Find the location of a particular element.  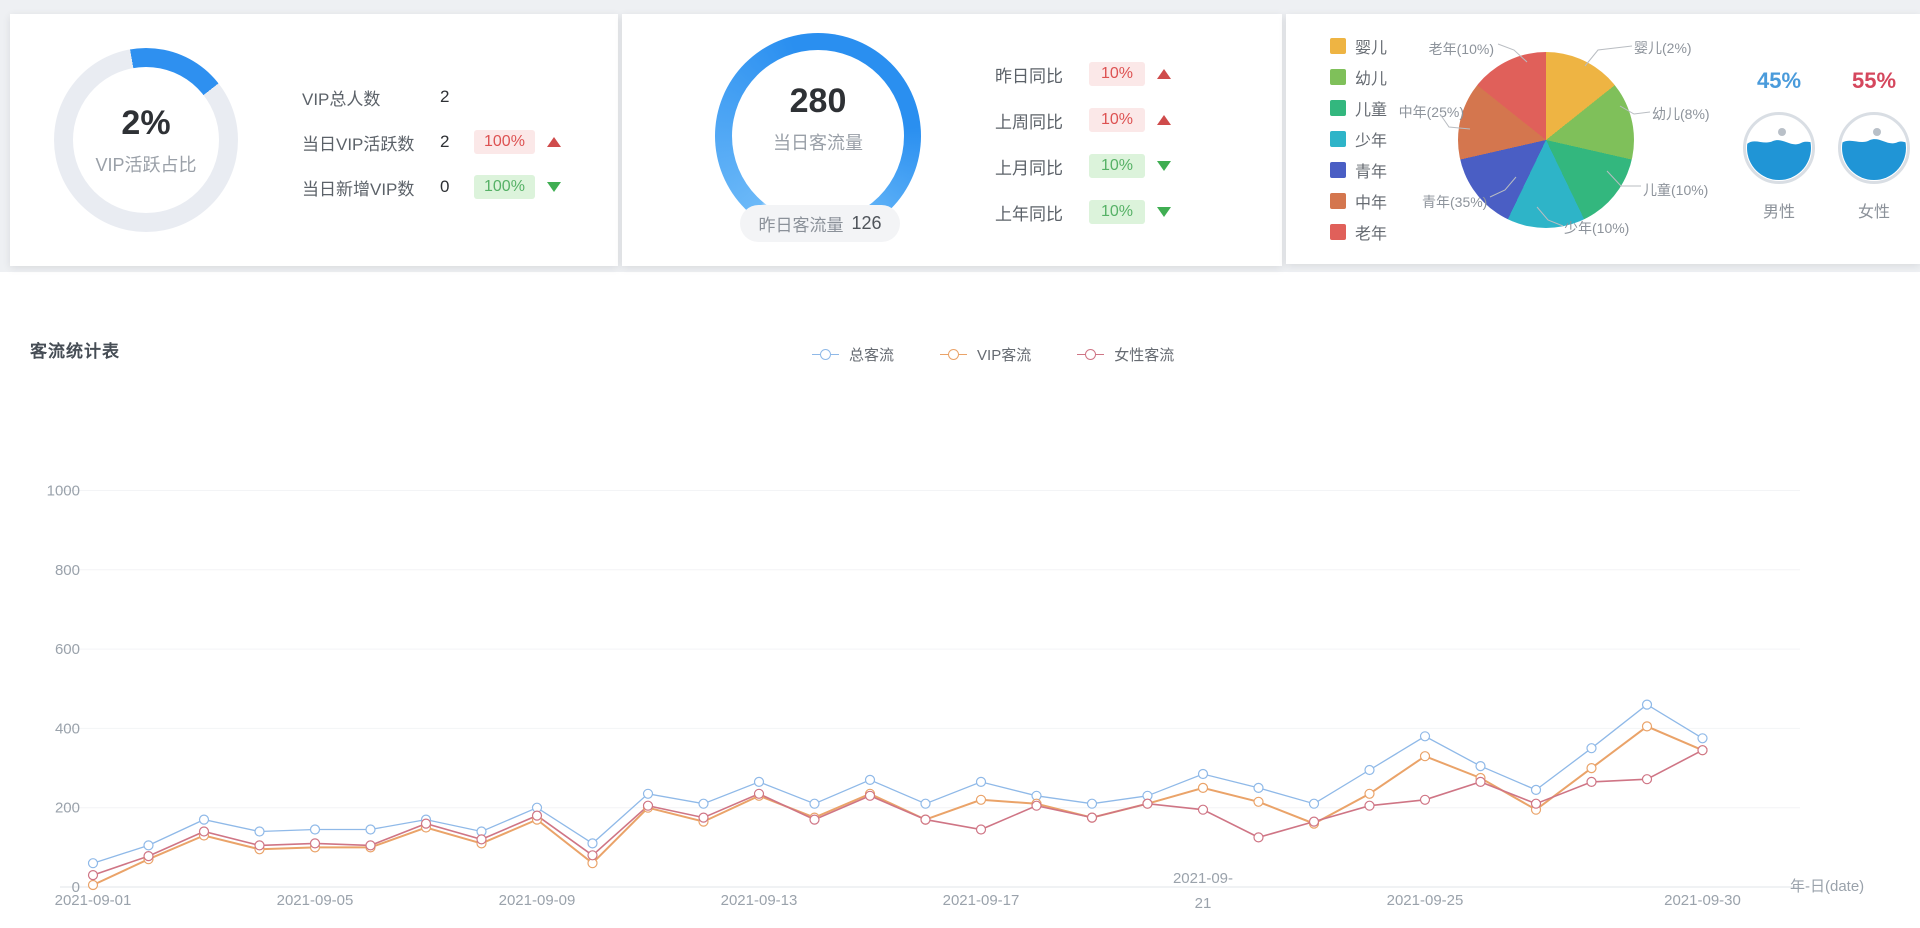

traffic-gauge-center: 280 当日客流量 is located at coordinates (818, 118).